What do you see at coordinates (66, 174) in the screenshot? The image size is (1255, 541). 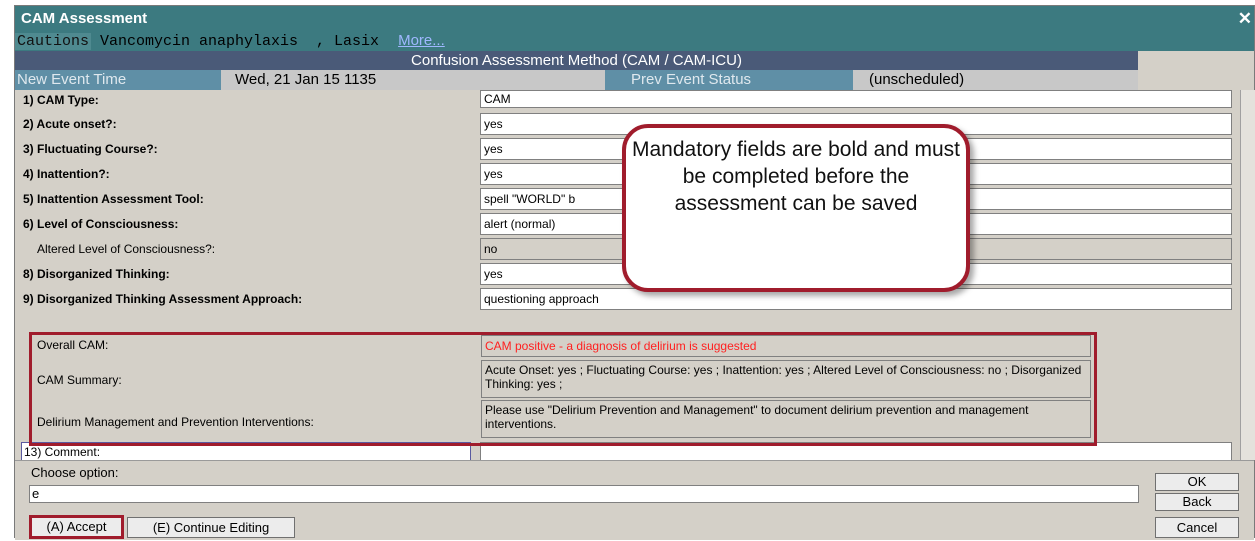 I see `field-label: 4) Inattention?:` at bounding box center [66, 174].